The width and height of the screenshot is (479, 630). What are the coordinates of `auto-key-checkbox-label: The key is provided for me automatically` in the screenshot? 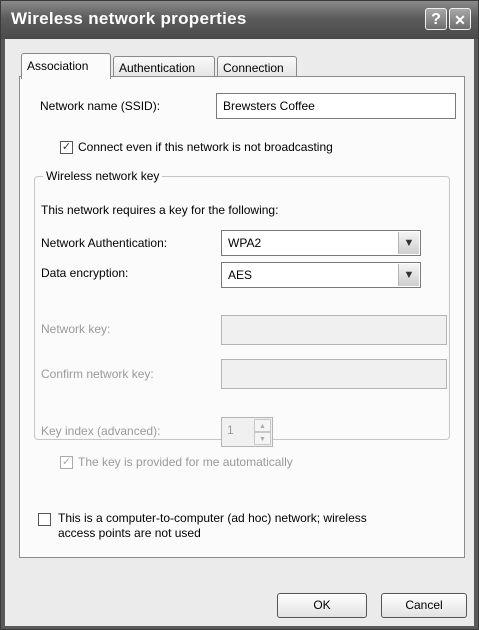 It's located at (185, 462).